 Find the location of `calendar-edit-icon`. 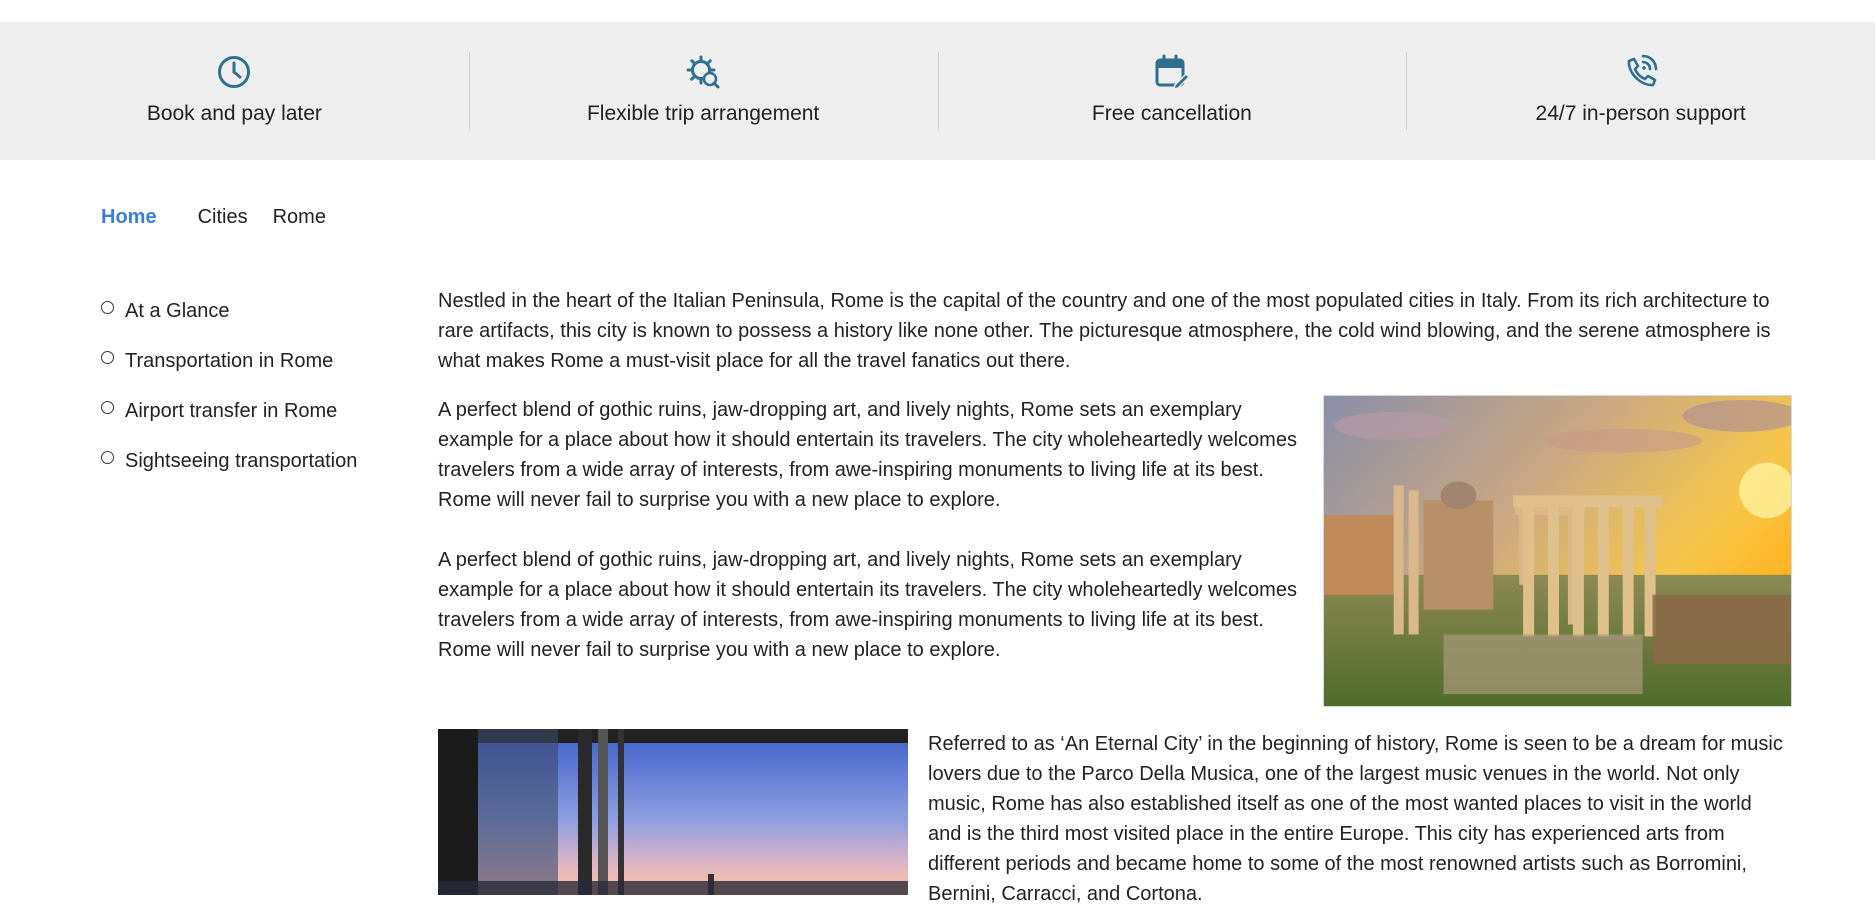

calendar-edit-icon is located at coordinates (1172, 72).